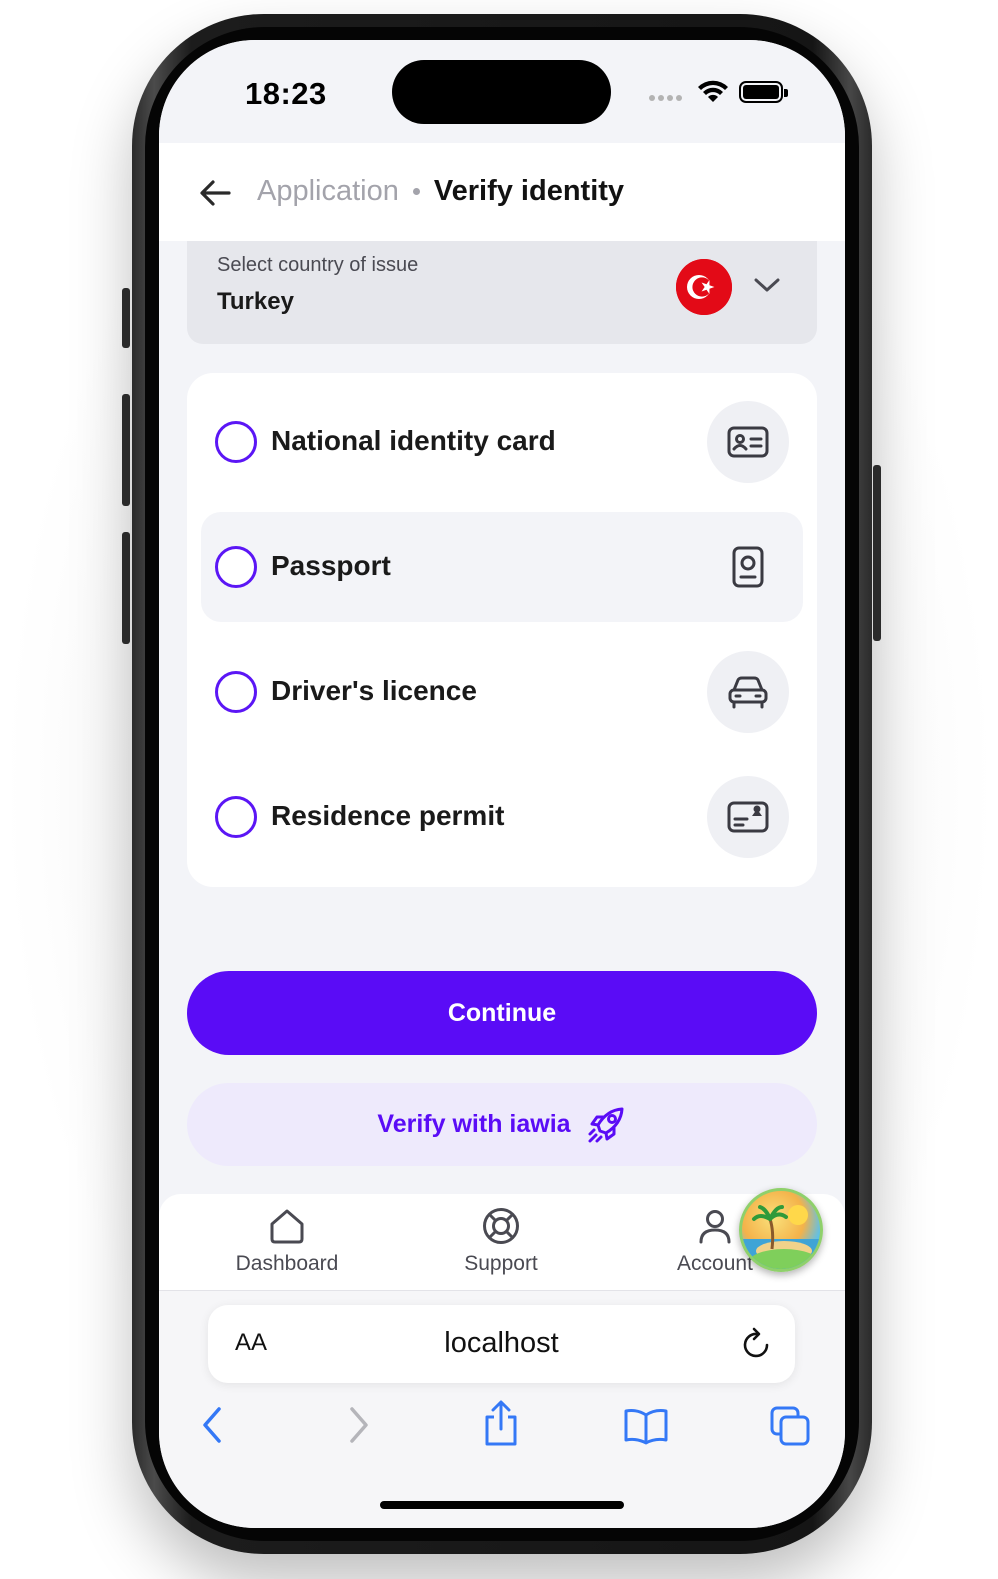 The width and height of the screenshot is (998, 1579). Describe the element at coordinates (474, 1124) in the screenshot. I see `verify-with-iawia-label: Verify with iawia` at that location.